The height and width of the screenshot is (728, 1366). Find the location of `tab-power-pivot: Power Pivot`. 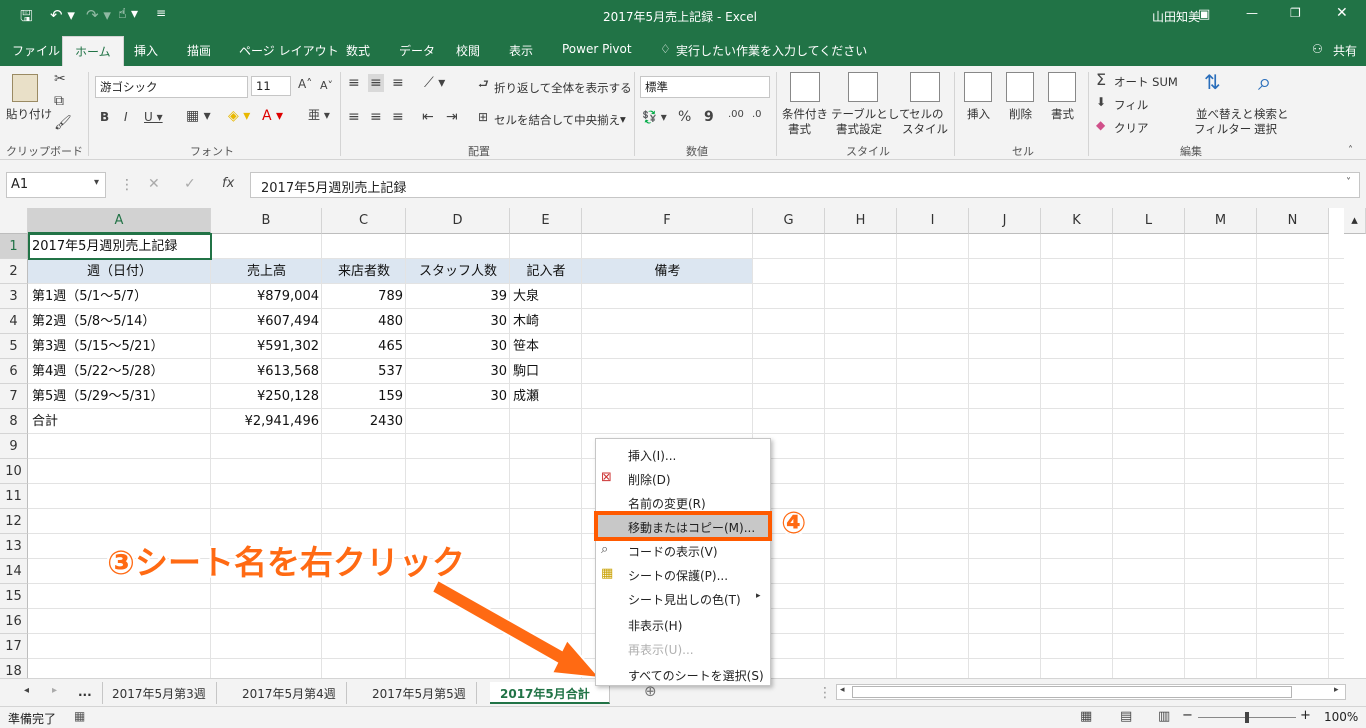

tab-power-pivot: Power Pivot is located at coordinates (597, 49).